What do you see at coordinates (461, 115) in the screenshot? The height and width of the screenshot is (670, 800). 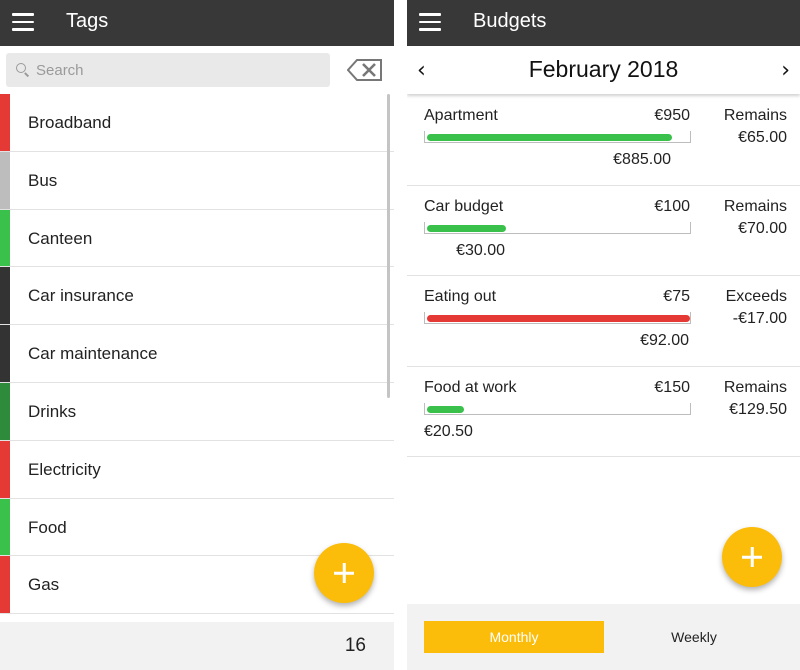 I see `budget-name: Apartment` at bounding box center [461, 115].